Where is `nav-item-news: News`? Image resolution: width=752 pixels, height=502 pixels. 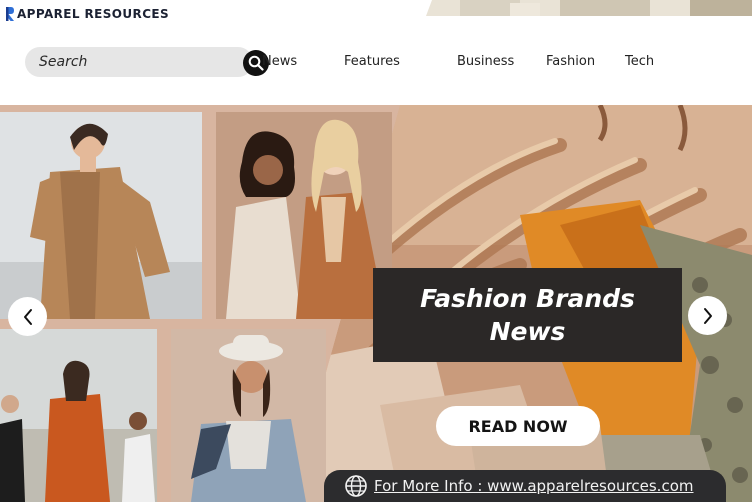
nav-item-news: News is located at coordinates (279, 61).